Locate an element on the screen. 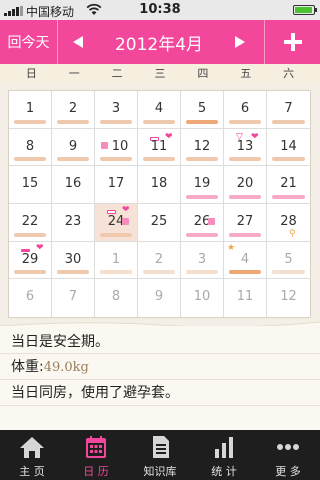  day-cell-next-month: 12 is located at coordinates (288, 298).